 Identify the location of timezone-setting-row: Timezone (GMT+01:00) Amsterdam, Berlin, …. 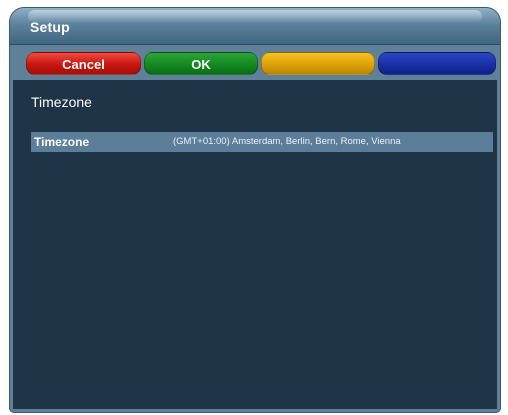
(262, 142).